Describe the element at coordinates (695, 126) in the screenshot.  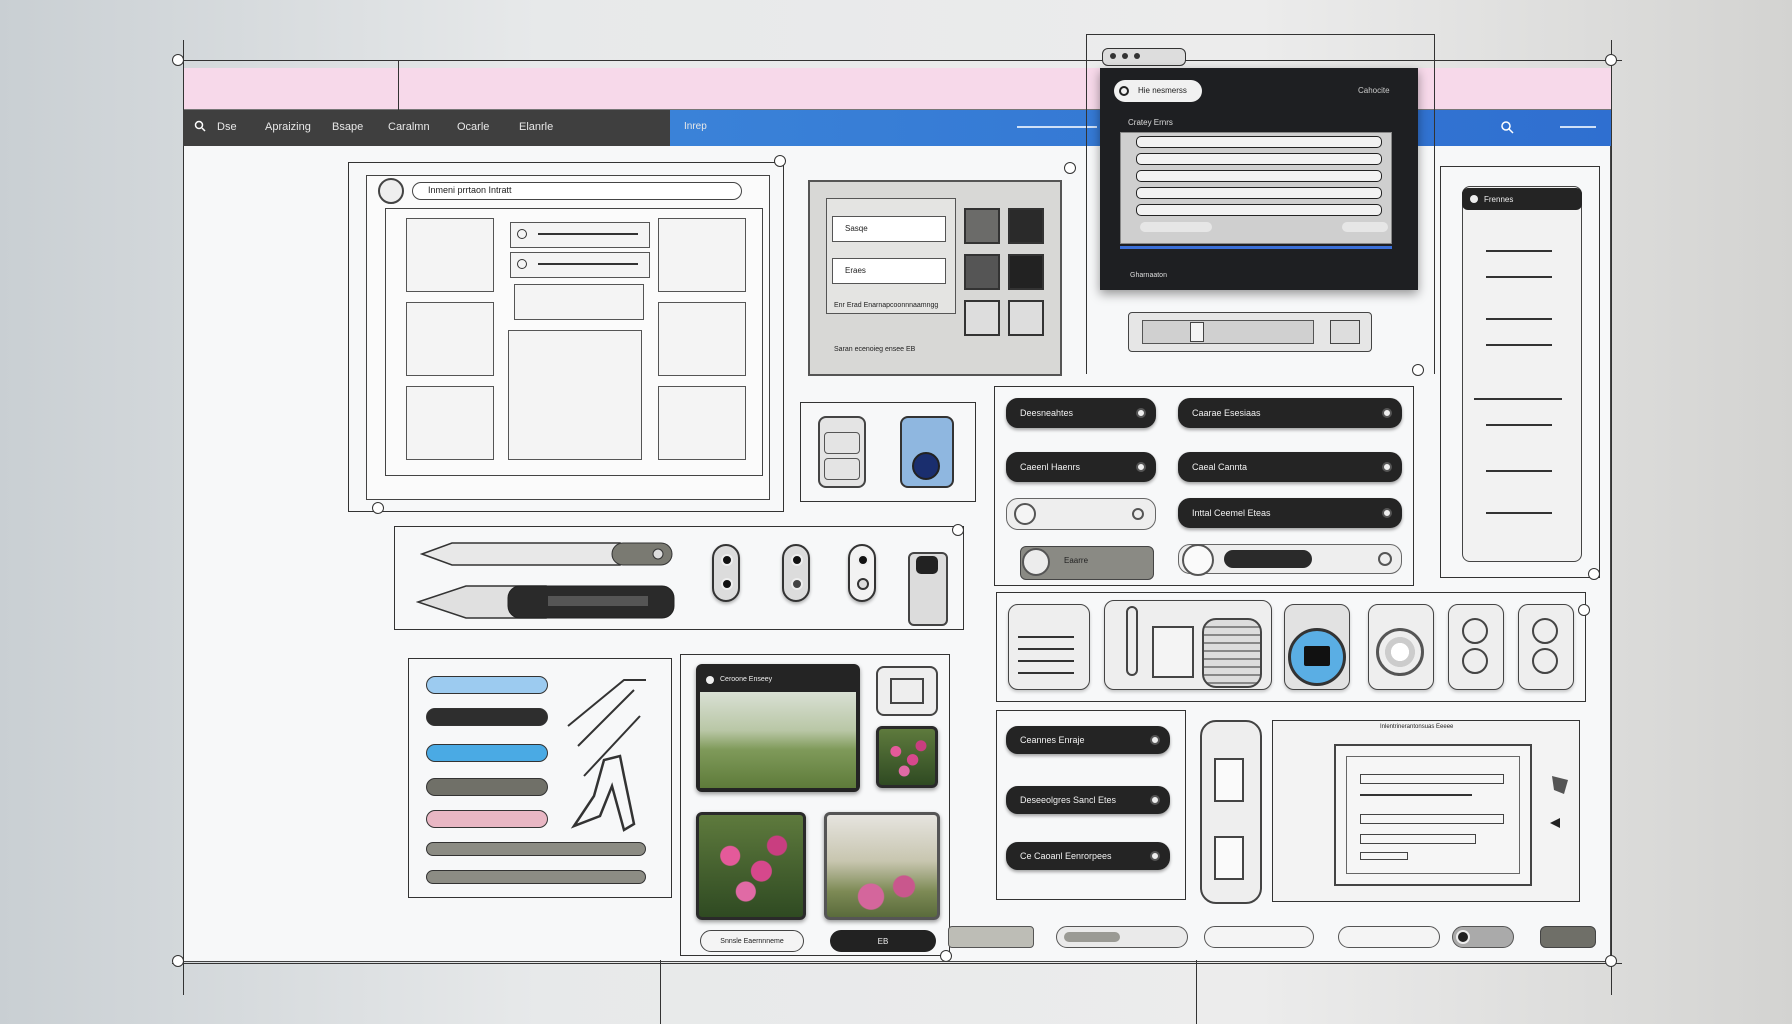
I see `blue-nav-label: Inrep` at that location.